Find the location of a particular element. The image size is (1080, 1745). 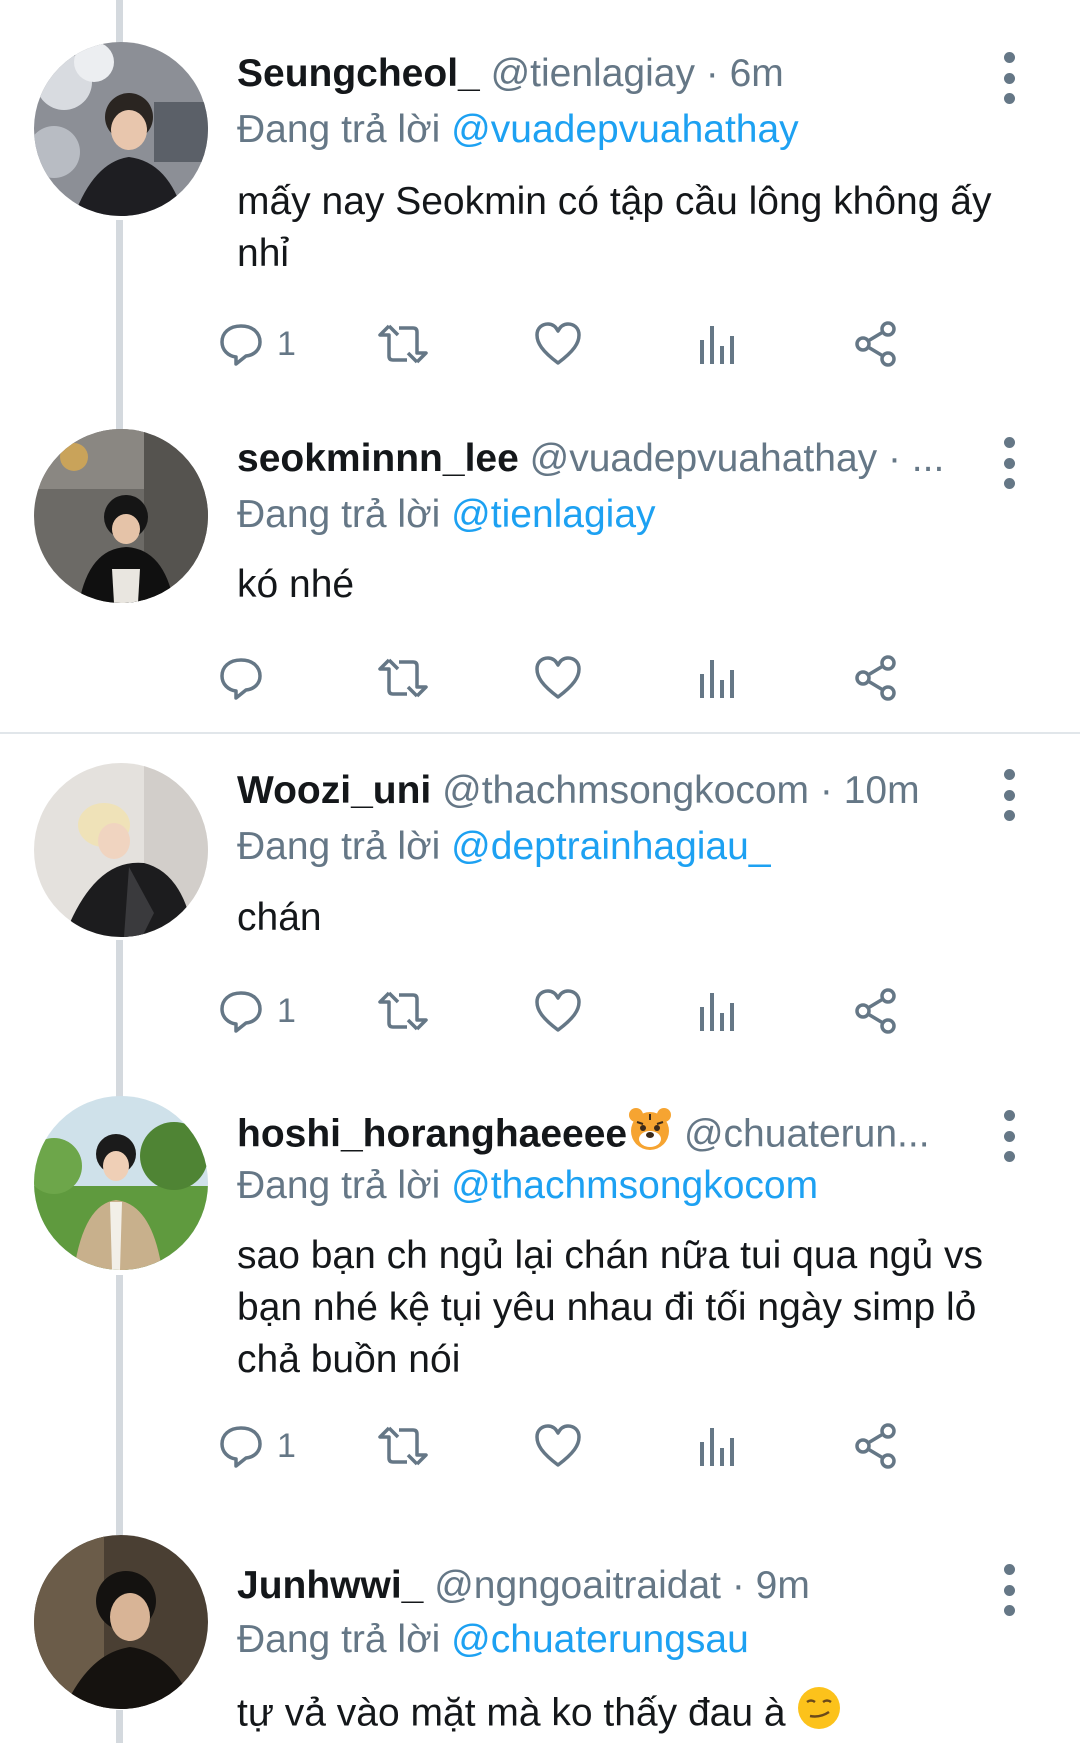

display-name: seokminnn_lee is located at coordinates (378, 458).